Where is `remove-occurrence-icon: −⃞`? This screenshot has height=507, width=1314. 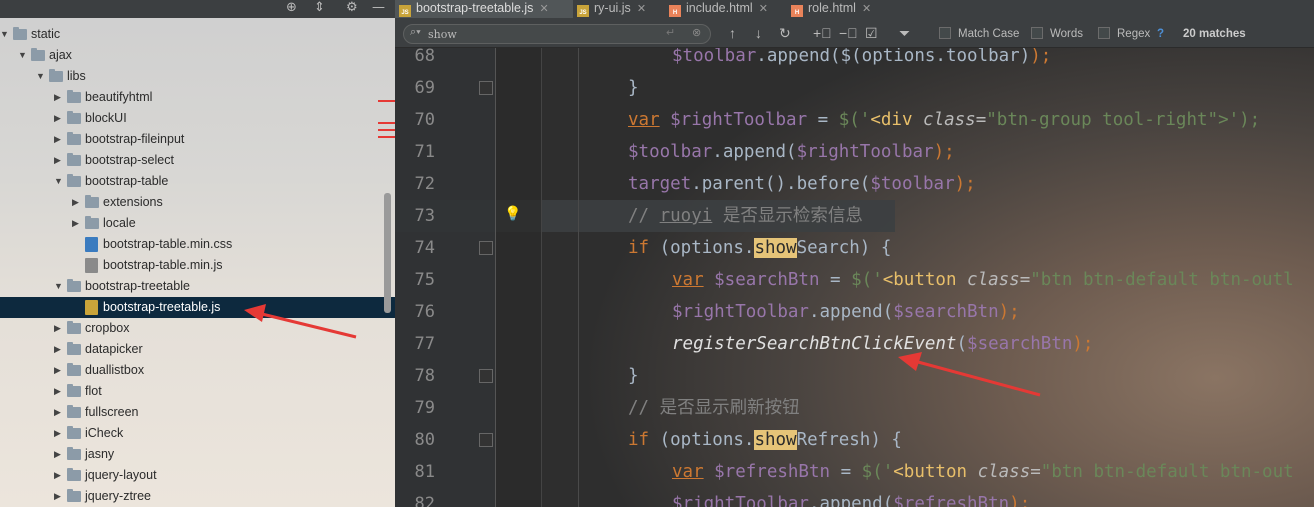 remove-occurrence-icon: −⃞ is located at coordinates (848, 33).